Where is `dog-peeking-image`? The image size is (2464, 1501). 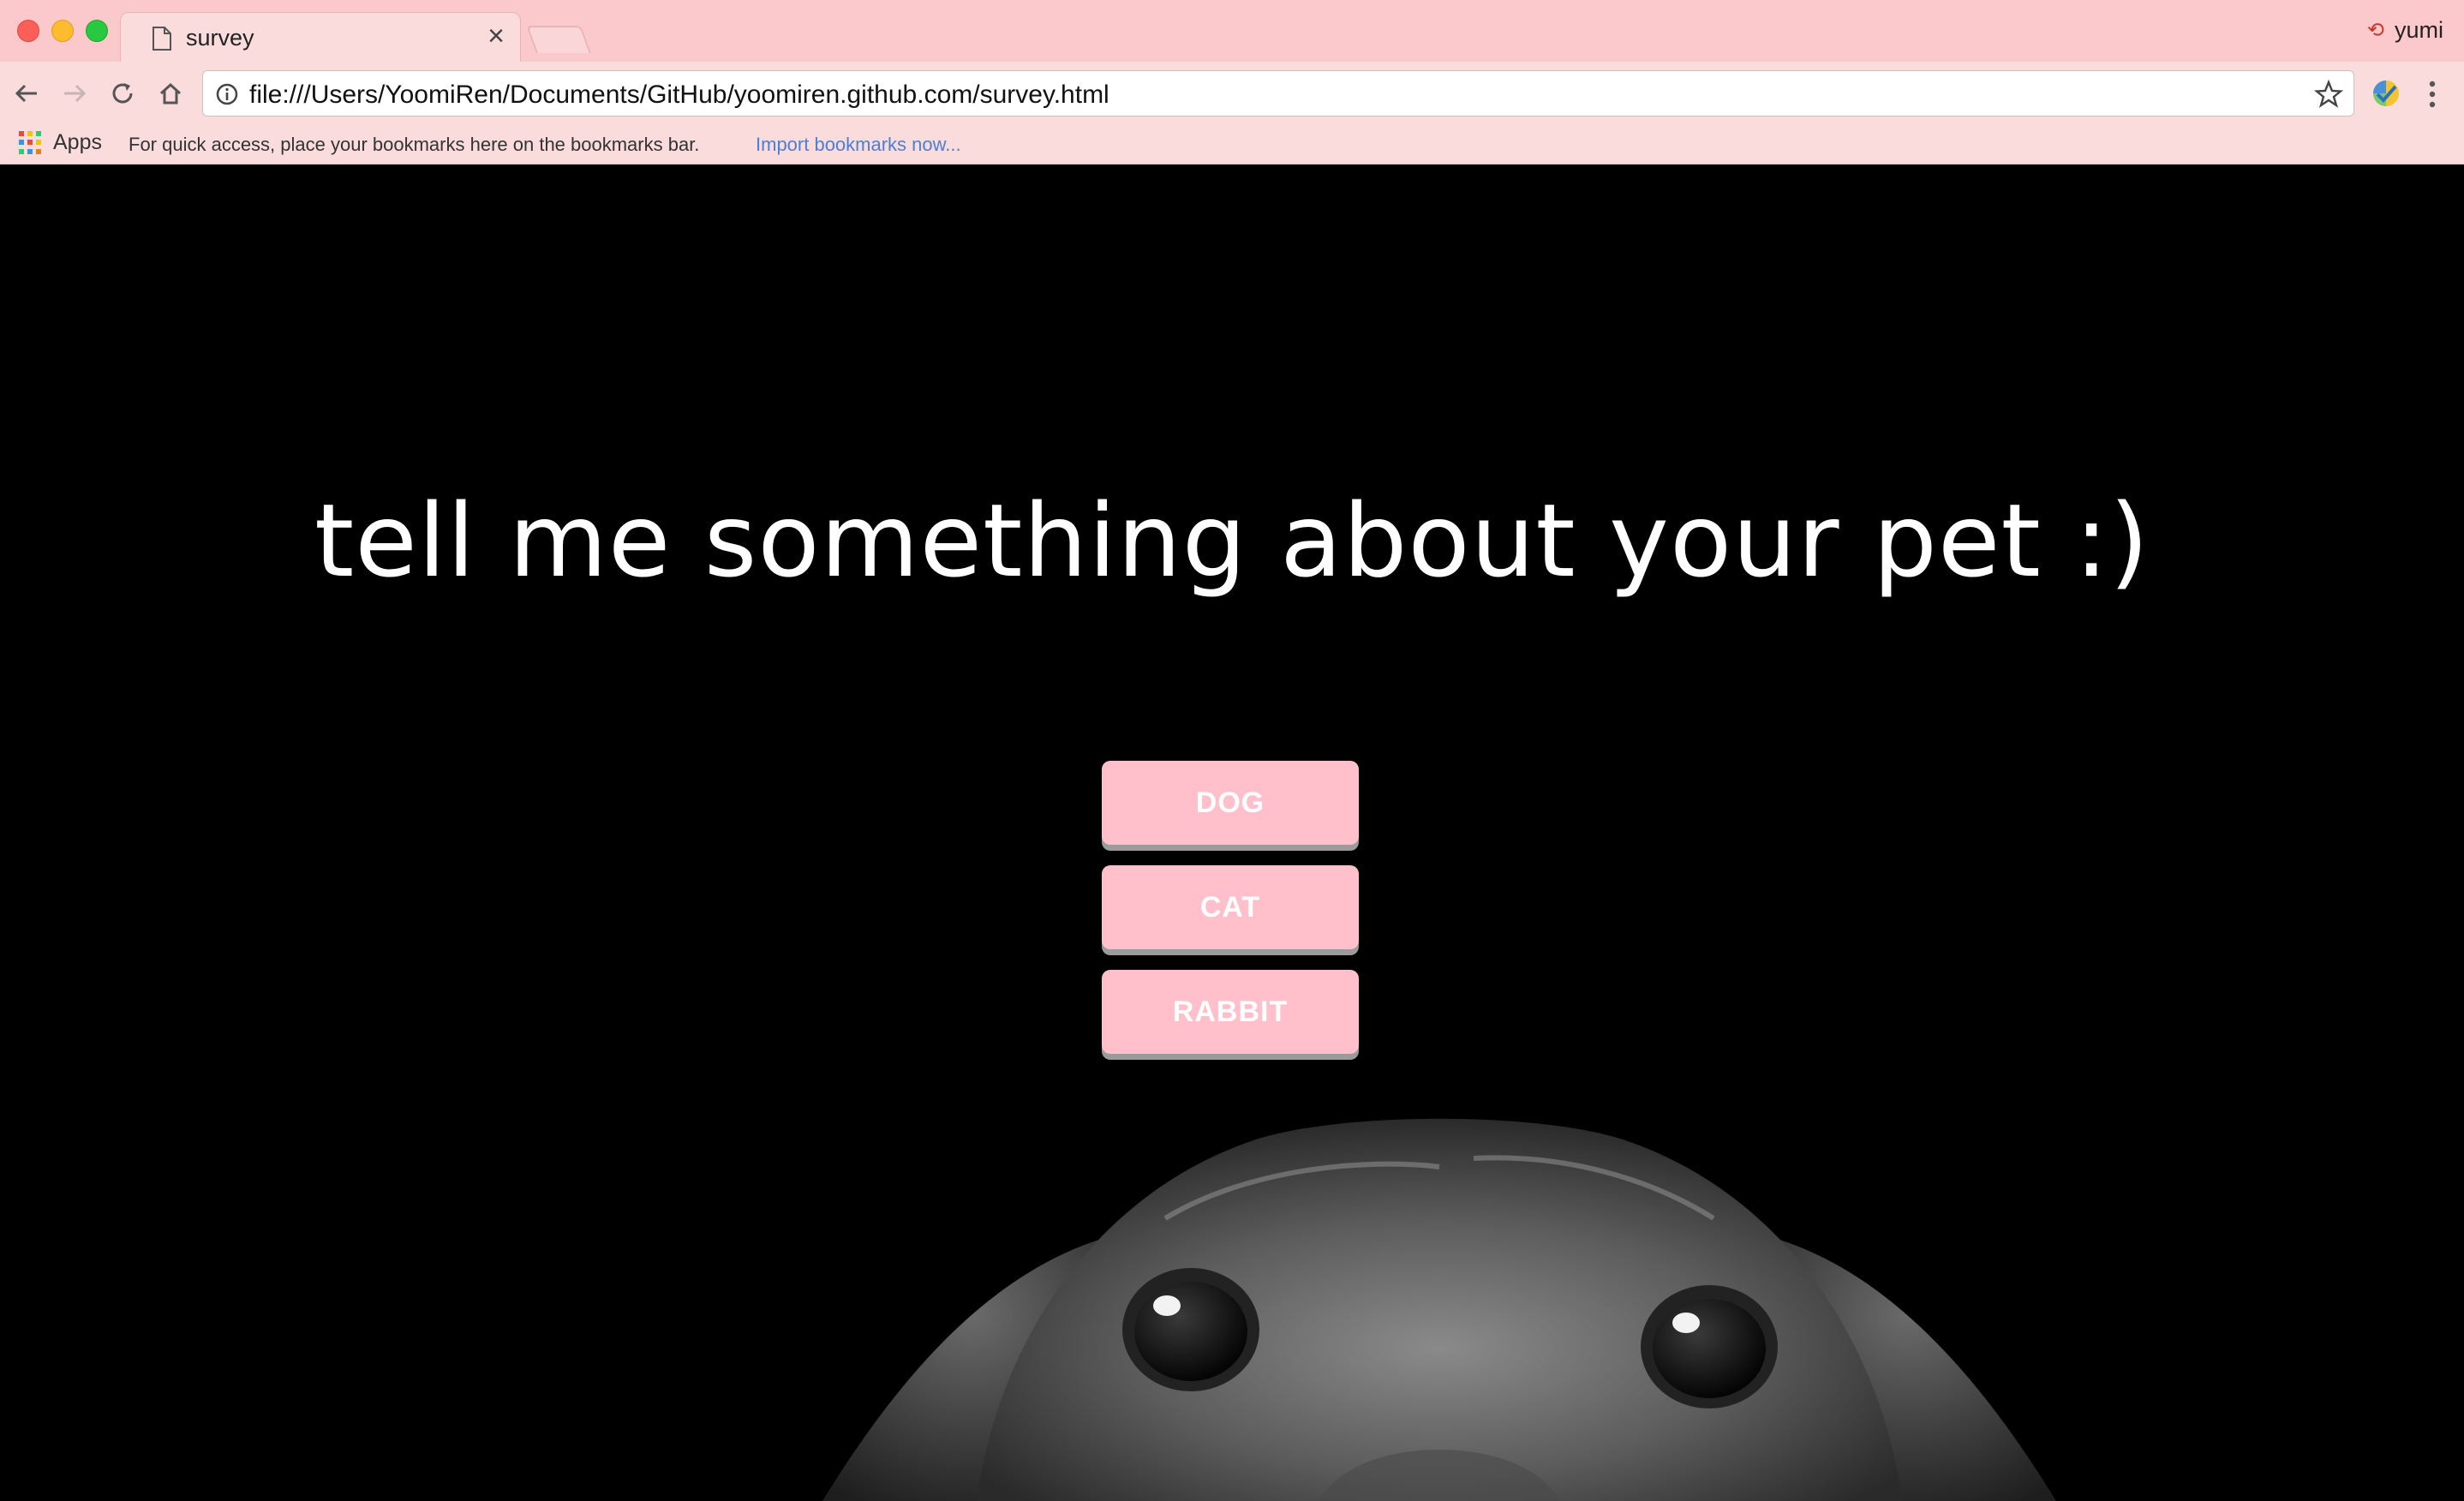 dog-peeking-image is located at coordinates (1439, 1309).